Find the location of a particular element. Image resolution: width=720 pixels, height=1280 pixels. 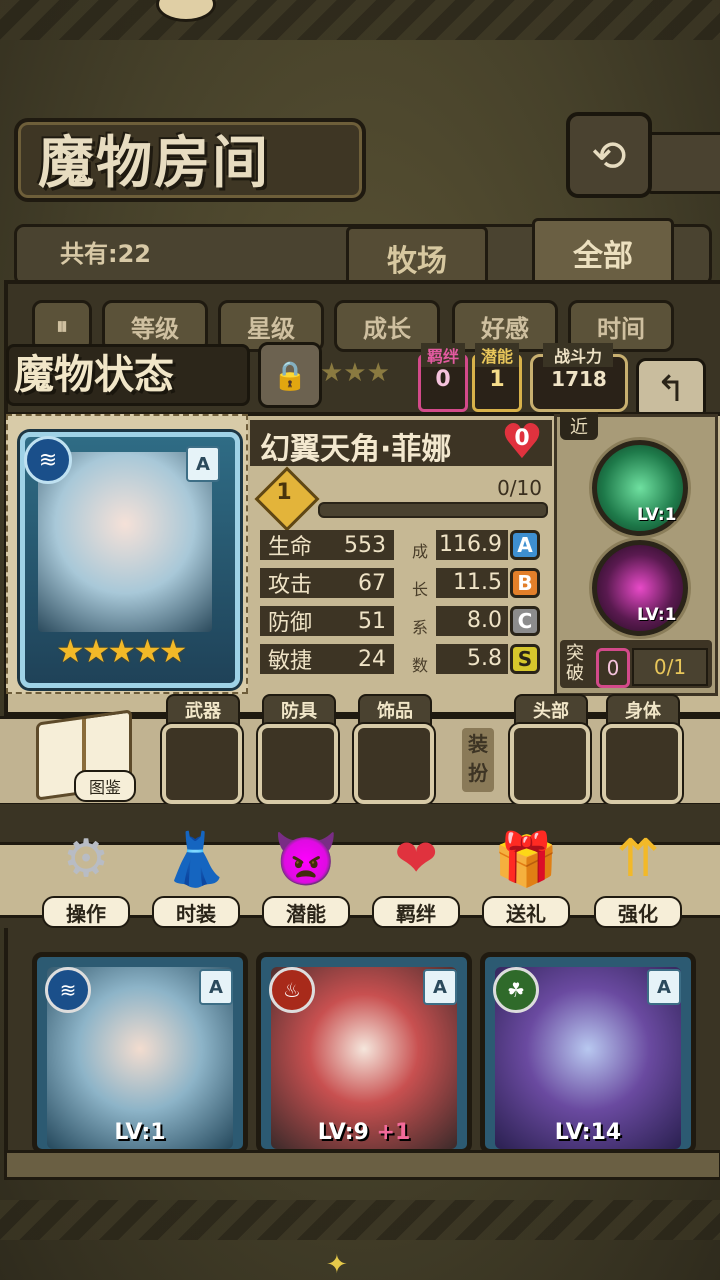

action-operate-button: ⚙ 操作 is located at coordinates (86, 875).